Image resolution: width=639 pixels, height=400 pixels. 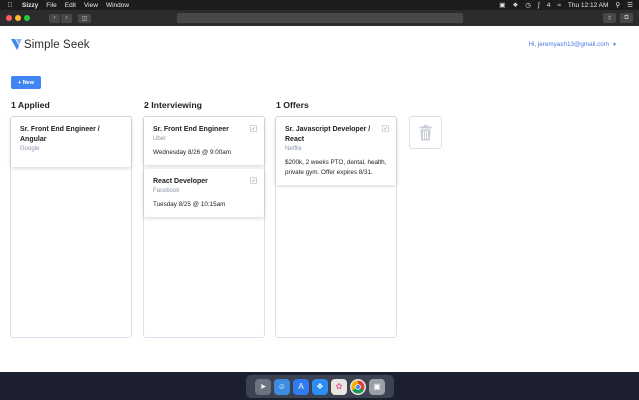 What do you see at coordinates (51, 5) in the screenshot?
I see `menu-file: File` at bounding box center [51, 5].